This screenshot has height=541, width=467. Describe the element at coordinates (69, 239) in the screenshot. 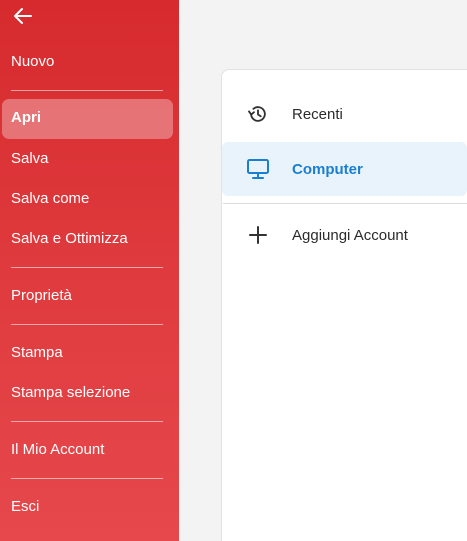

I see `menu-item-salva-e-ottimizza: Salva e Ottimizza` at that location.